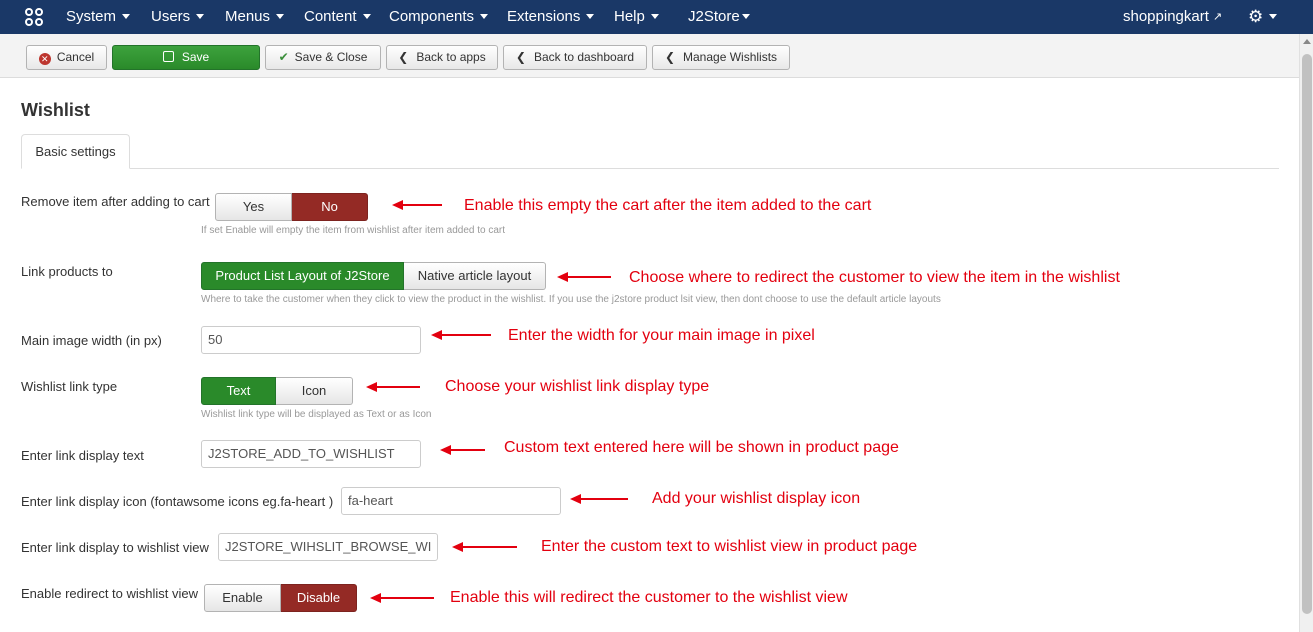  I want to click on vertical-scrollbar, so click(1306, 333).